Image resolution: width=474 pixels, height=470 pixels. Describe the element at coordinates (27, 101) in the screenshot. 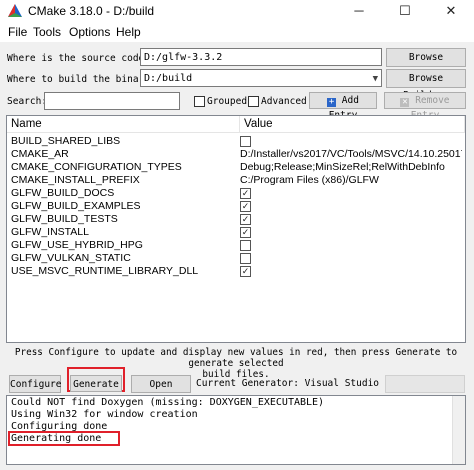

I see `search-label: Search:` at that location.